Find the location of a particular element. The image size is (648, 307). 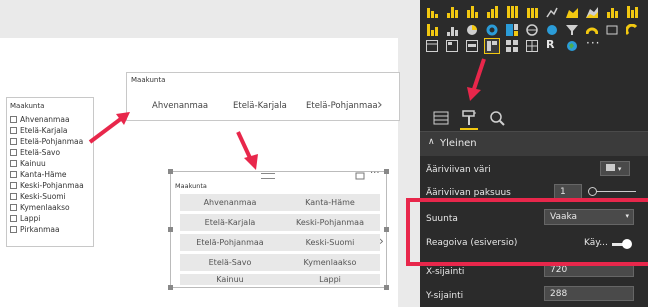

slicer-icon is located at coordinates (492, 46).